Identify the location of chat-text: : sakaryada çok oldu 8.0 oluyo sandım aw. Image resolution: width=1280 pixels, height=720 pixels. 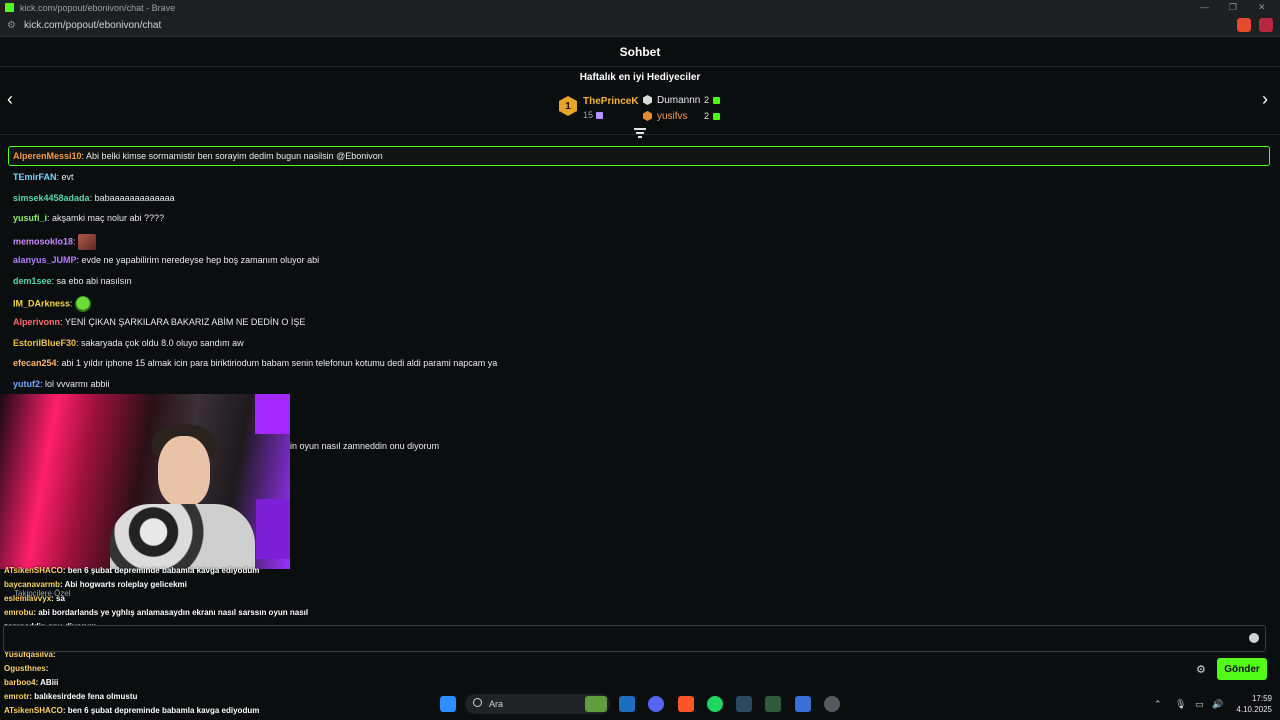
(160, 343).